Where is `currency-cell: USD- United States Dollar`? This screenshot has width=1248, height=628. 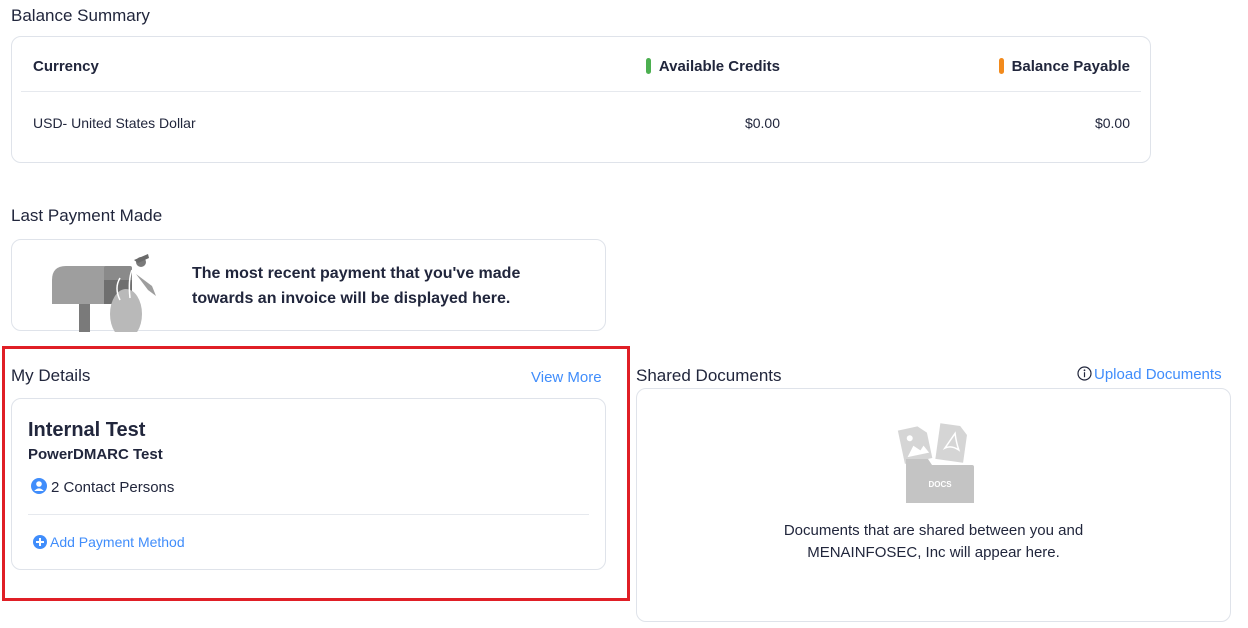
currency-cell: USD- United States Dollar is located at coordinates (114, 123).